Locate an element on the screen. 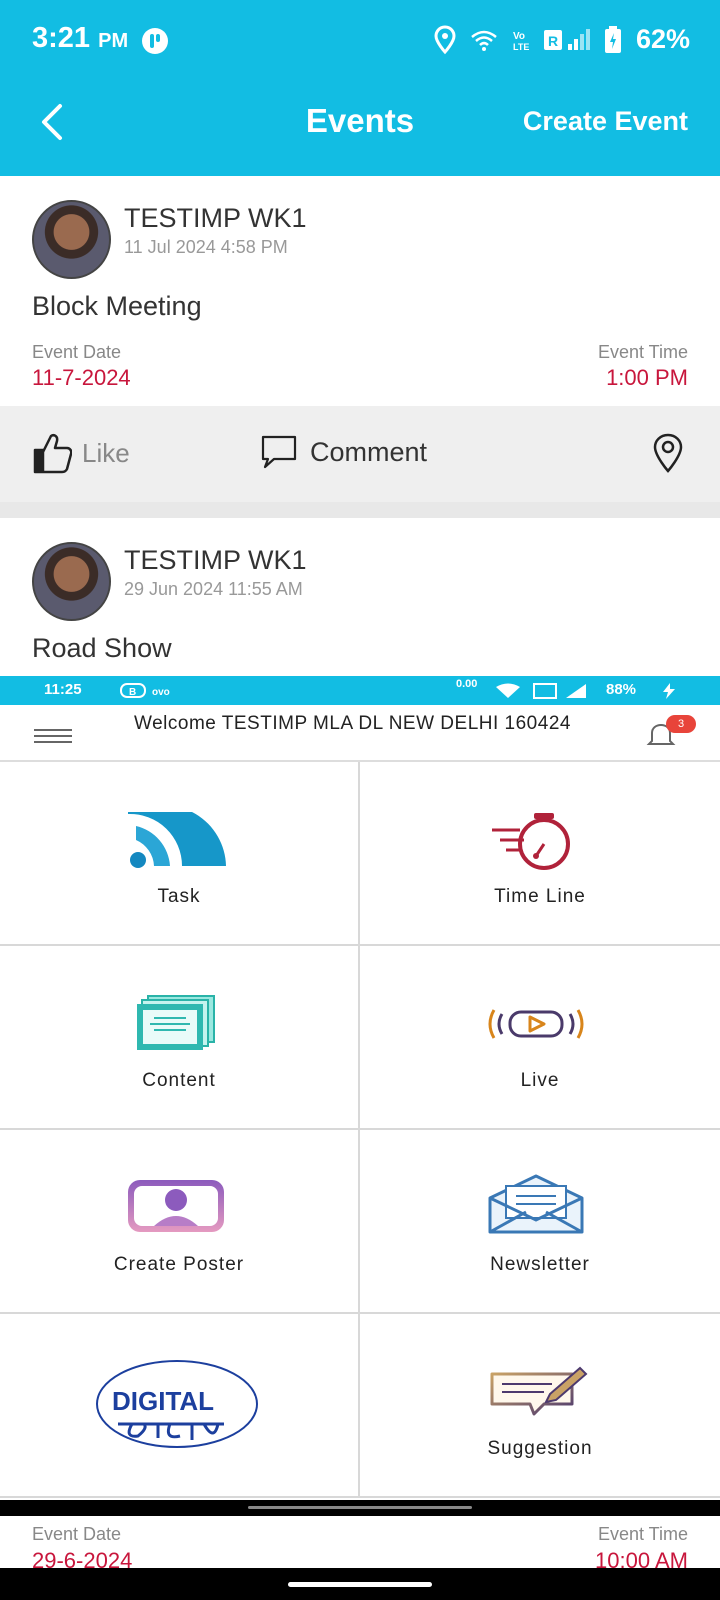 Image resolution: width=720 pixels, height=1600 pixels. location-pin-icon is located at coordinates (668, 453).